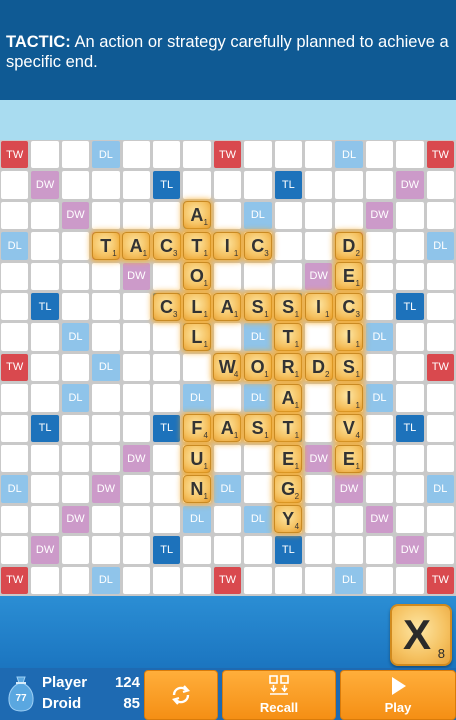  Describe the element at coordinates (348, 276) in the screenshot. I see `letter-tile: E1` at that location.